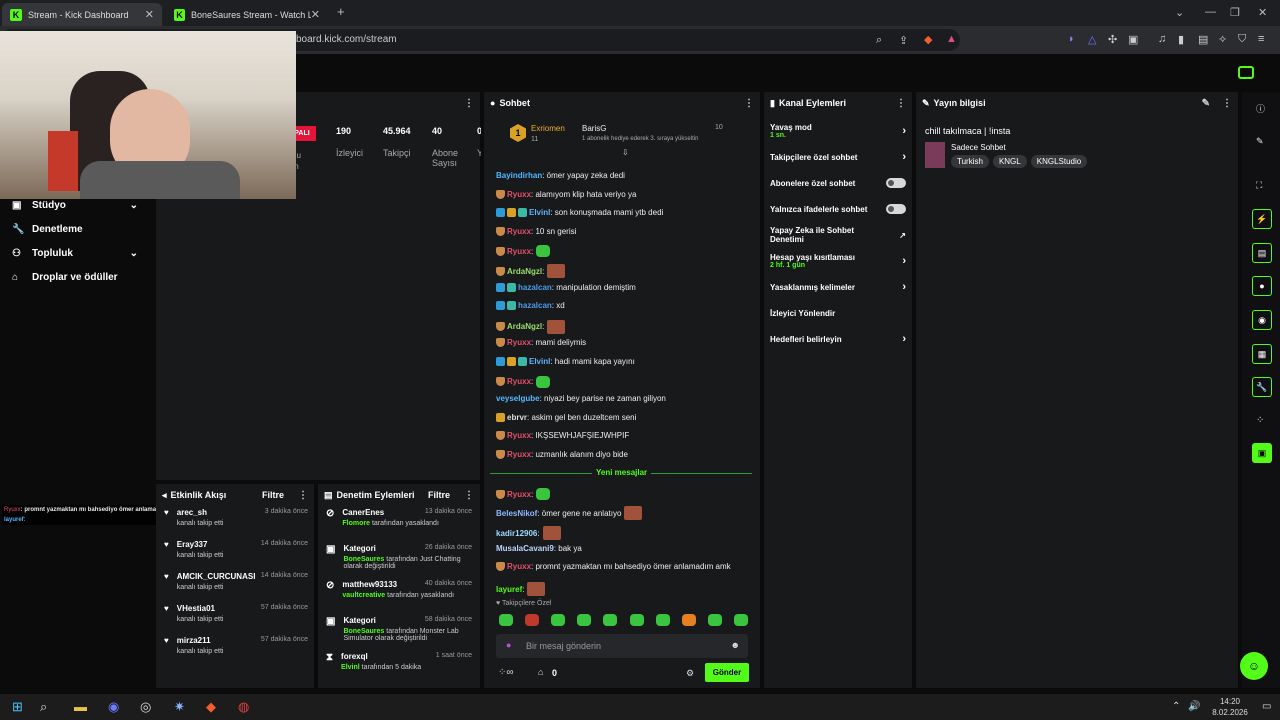 This screenshot has width=1280, height=720. I want to click on broadcast-icon: ◉, so click(1262, 320).